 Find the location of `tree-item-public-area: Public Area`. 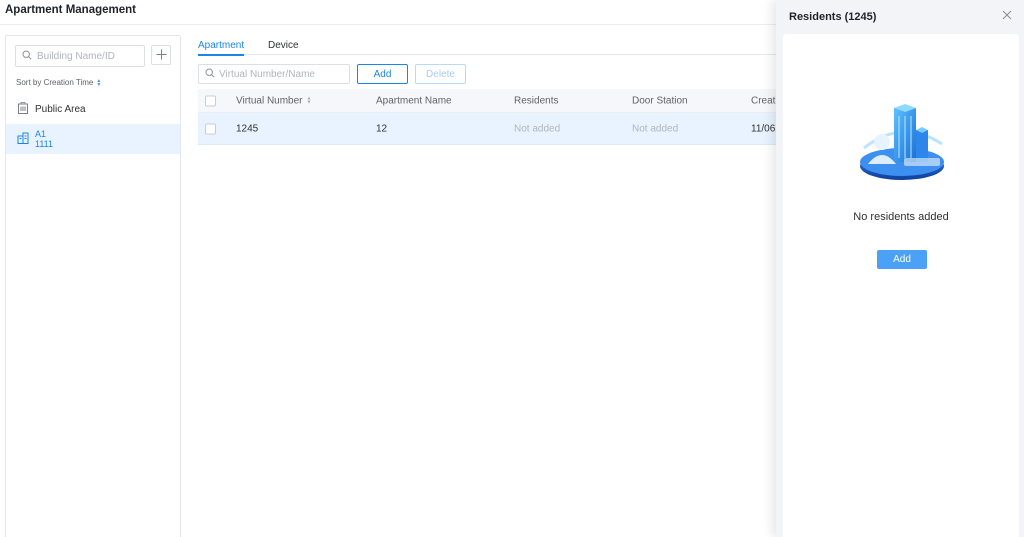

tree-item-public-area: Public Area is located at coordinates (93, 109).